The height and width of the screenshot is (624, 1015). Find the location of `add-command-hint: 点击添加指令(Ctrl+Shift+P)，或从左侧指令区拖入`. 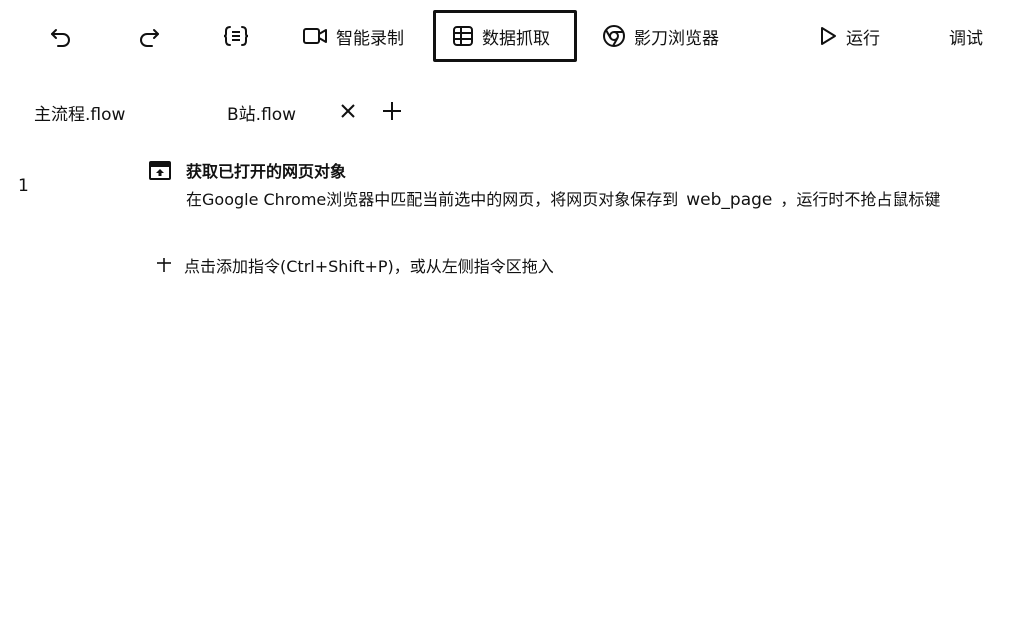

add-command-hint: 点击添加指令(Ctrl+Shift+P)，或从左侧指令区拖入 is located at coordinates (355, 265).